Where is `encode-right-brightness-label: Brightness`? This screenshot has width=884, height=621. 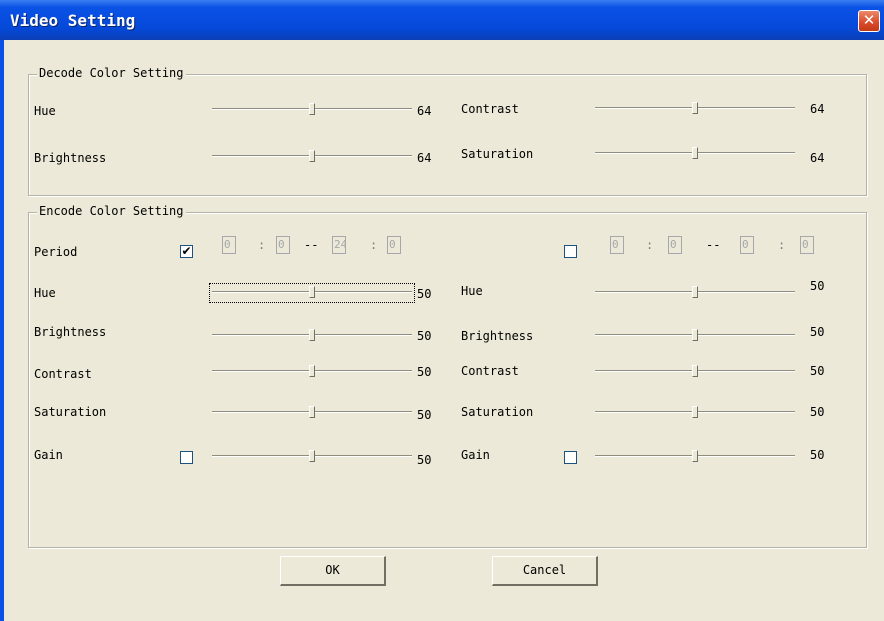
encode-right-brightness-label: Brightness is located at coordinates (497, 336).